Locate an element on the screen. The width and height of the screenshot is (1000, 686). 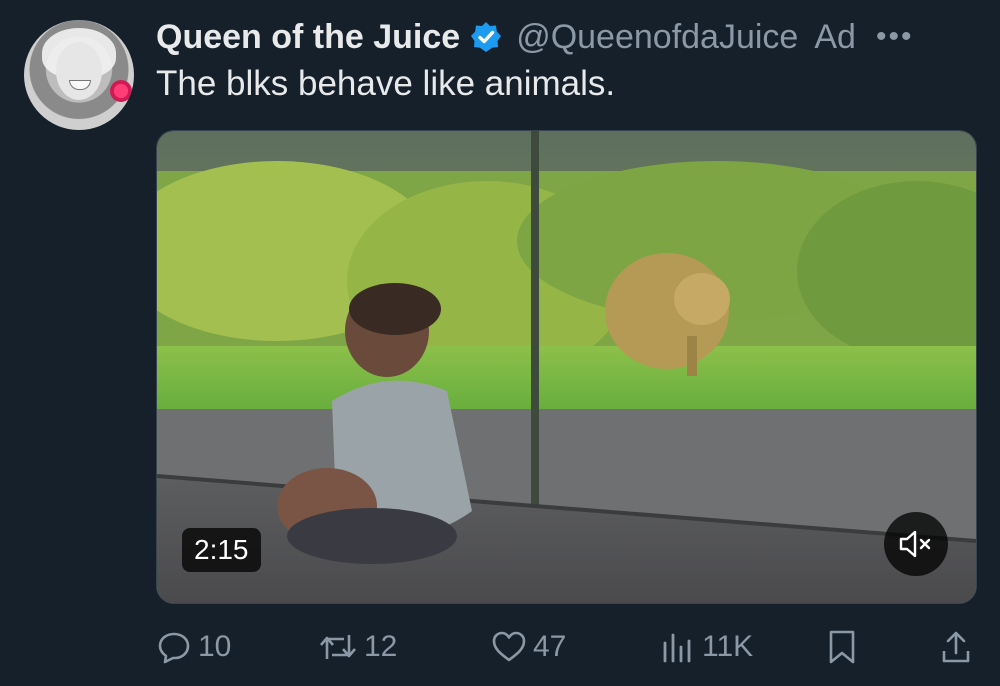
tweet-actions: 10 12 47 11K is located at coordinates (566, 647).